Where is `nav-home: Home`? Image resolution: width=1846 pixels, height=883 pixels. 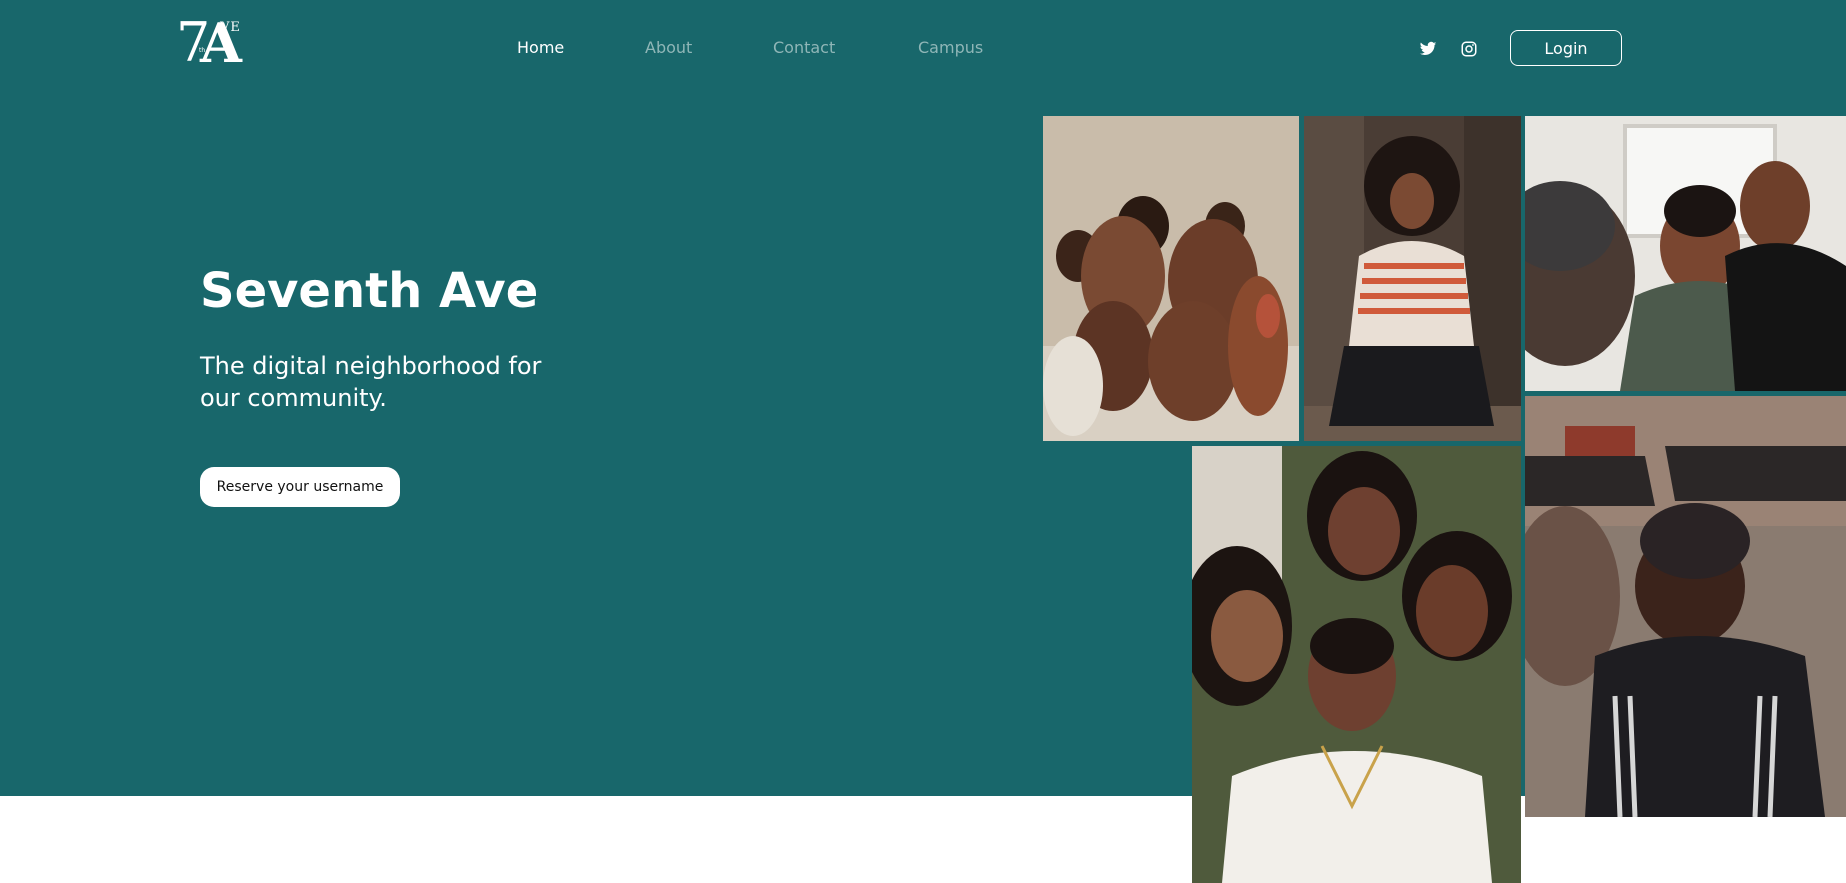
nav-home: Home is located at coordinates (540, 48).